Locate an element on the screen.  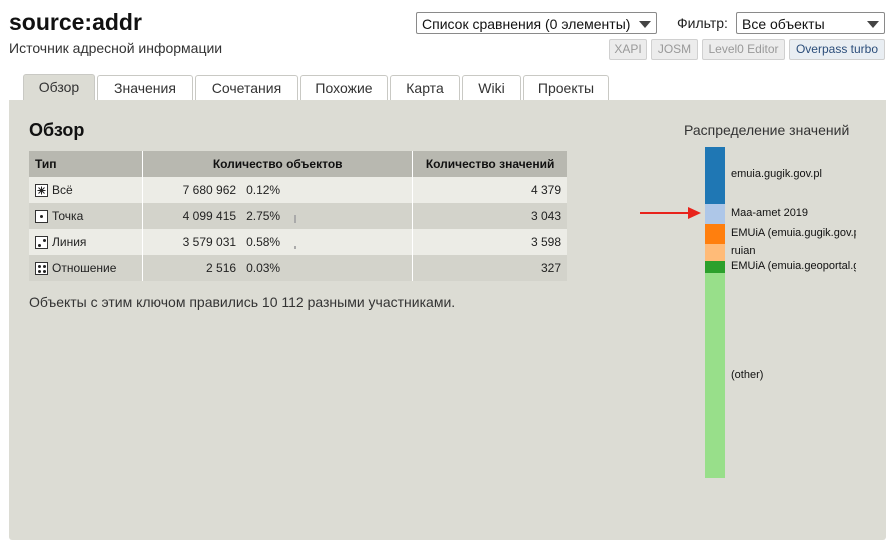
filter-value: Все объекты is located at coordinates (783, 24).